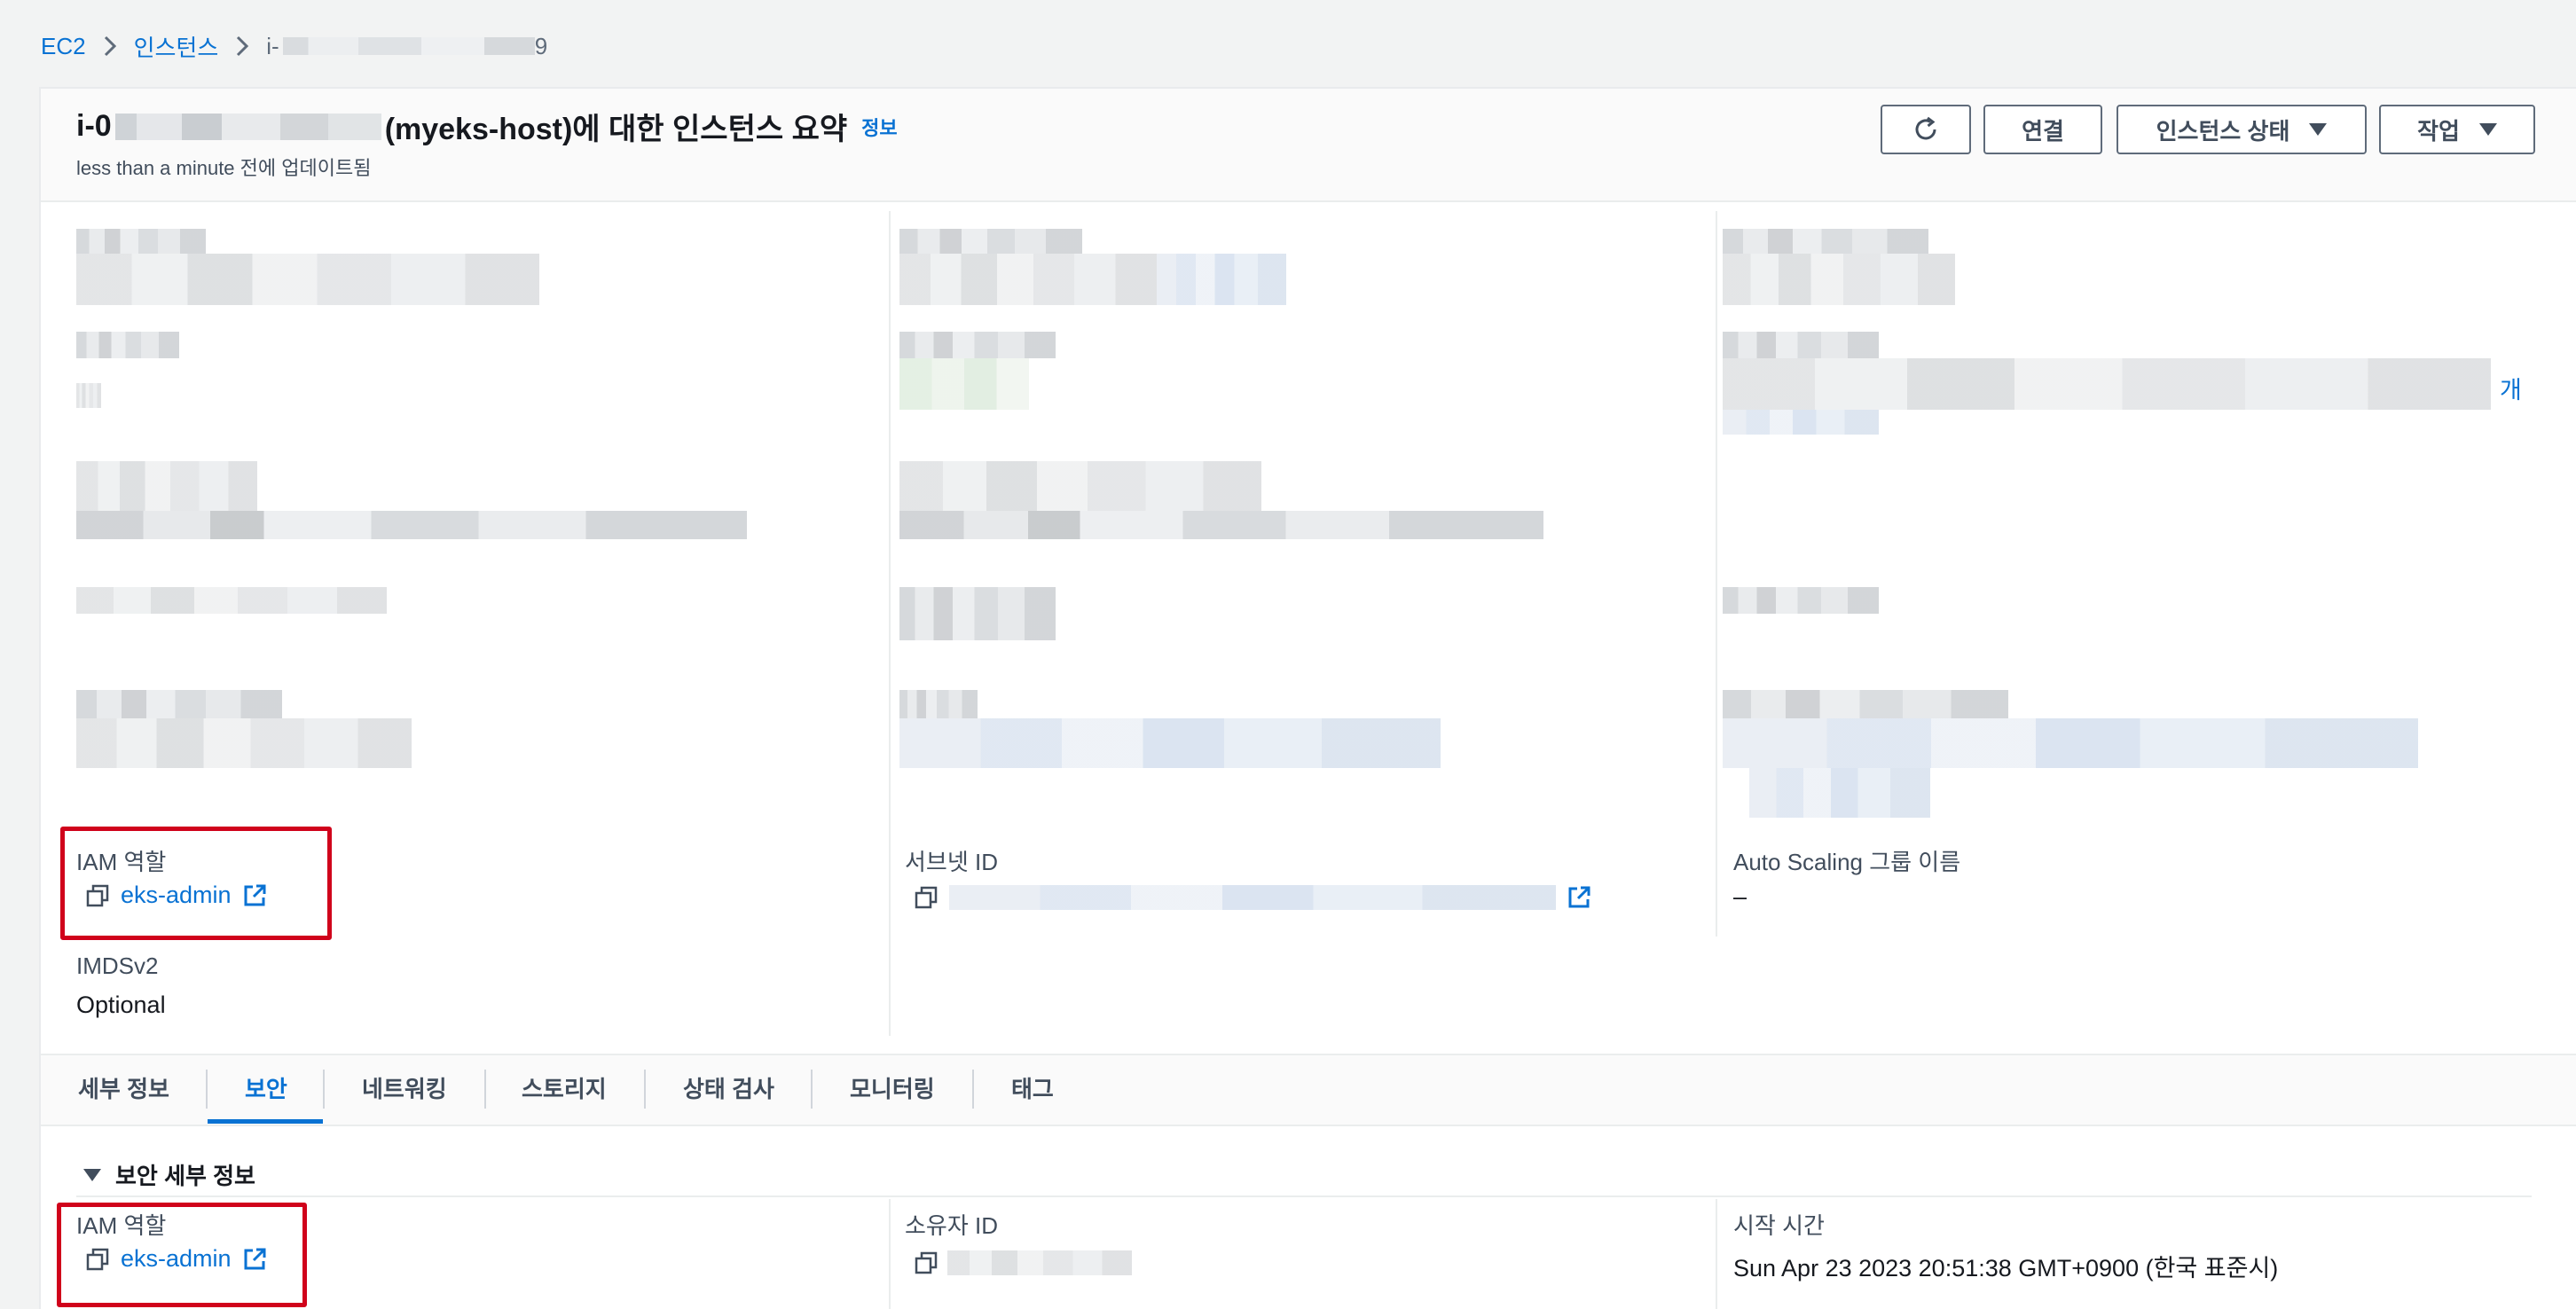 The image size is (2576, 1309). Describe the element at coordinates (265, 1121) in the screenshot. I see `active-tab-indicator` at that location.